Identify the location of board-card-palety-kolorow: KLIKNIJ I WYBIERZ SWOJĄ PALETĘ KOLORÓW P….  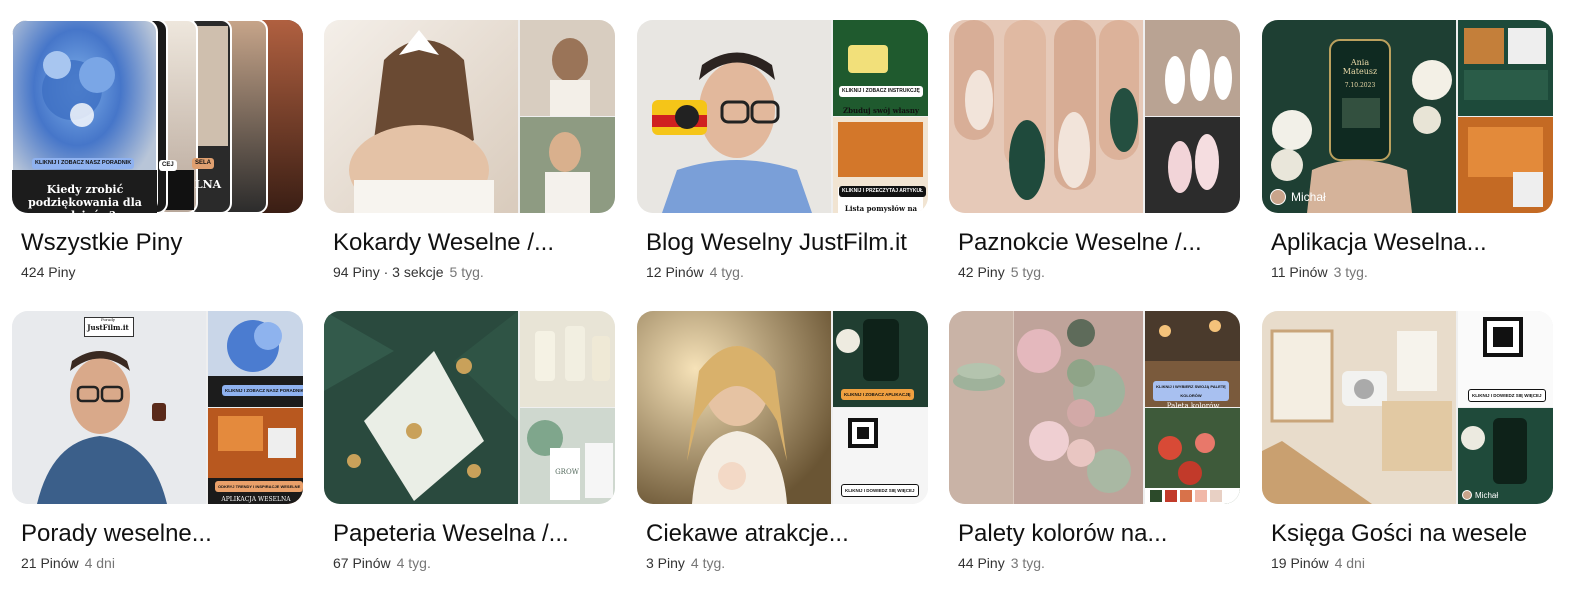
(1094, 453).